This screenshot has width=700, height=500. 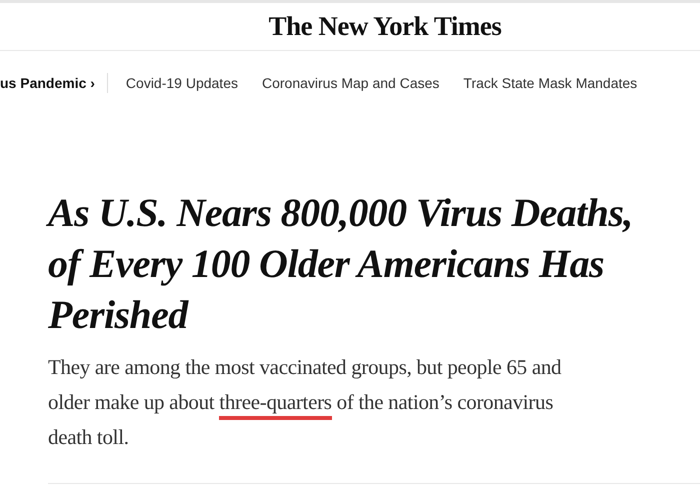 I want to click on newspaper-logo: The New York Times, so click(x=350, y=26).